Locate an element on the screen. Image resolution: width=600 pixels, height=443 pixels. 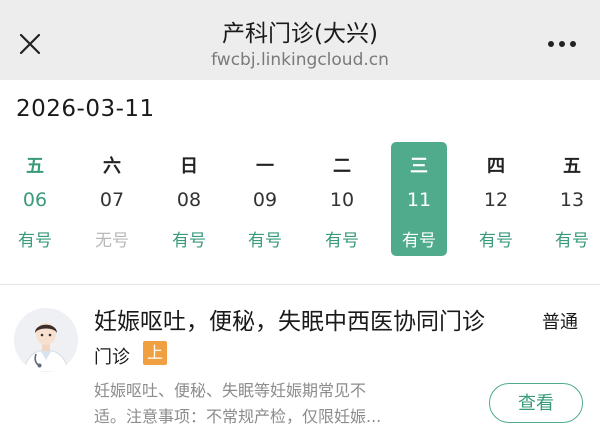
clinic-type: 普通 is located at coordinates (560, 322).